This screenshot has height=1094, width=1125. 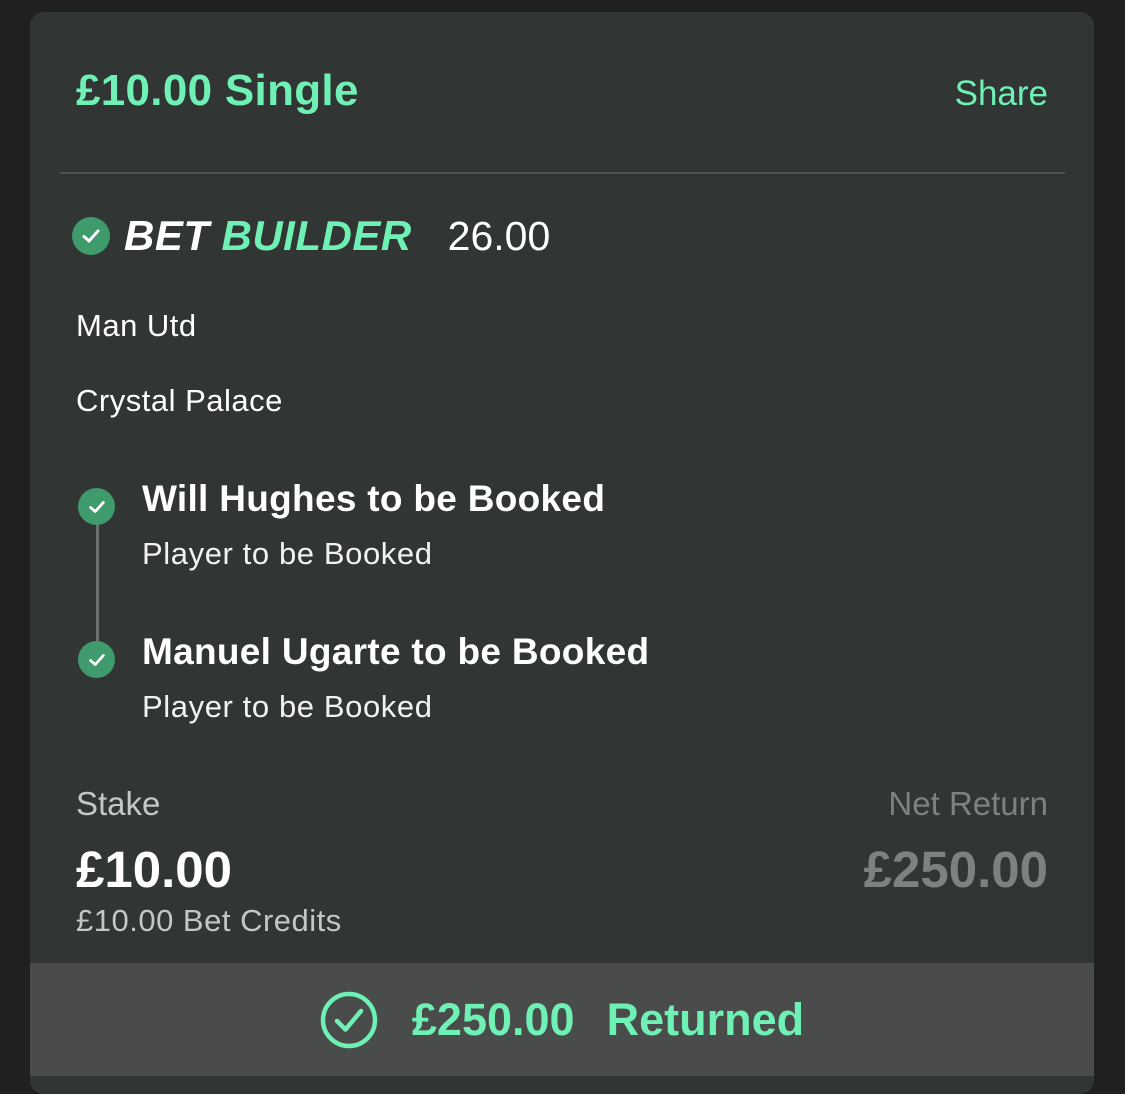 What do you see at coordinates (316, 235) in the screenshot?
I see `bet-builder-logo-word2: BUILDER` at bounding box center [316, 235].